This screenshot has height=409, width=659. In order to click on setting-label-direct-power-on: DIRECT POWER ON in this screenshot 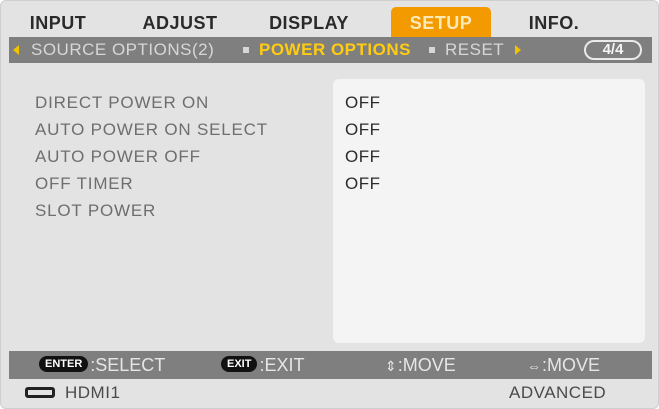, I will do `click(122, 103)`.